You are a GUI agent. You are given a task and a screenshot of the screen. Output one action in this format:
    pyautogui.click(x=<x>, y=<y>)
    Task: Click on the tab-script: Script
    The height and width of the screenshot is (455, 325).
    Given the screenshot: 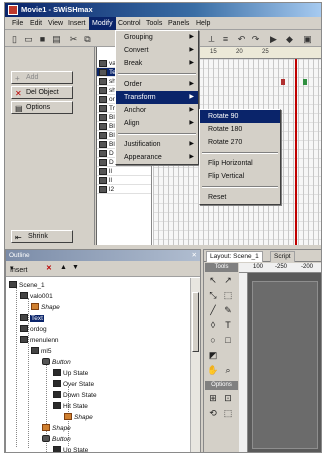 What is the action you would take?
    pyautogui.click(x=282, y=256)
    